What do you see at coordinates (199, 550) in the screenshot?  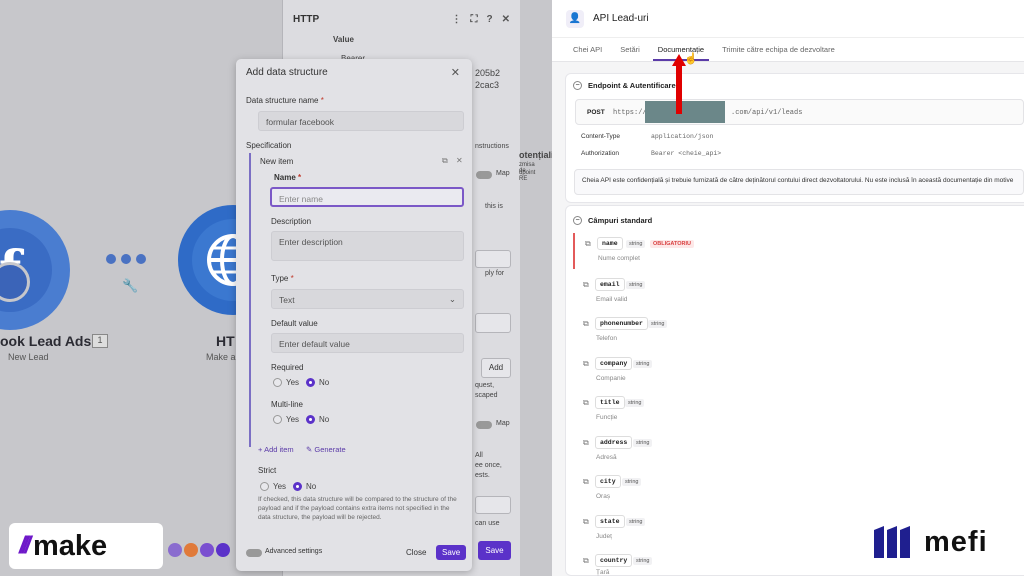 I see `tool-icons` at bounding box center [199, 550].